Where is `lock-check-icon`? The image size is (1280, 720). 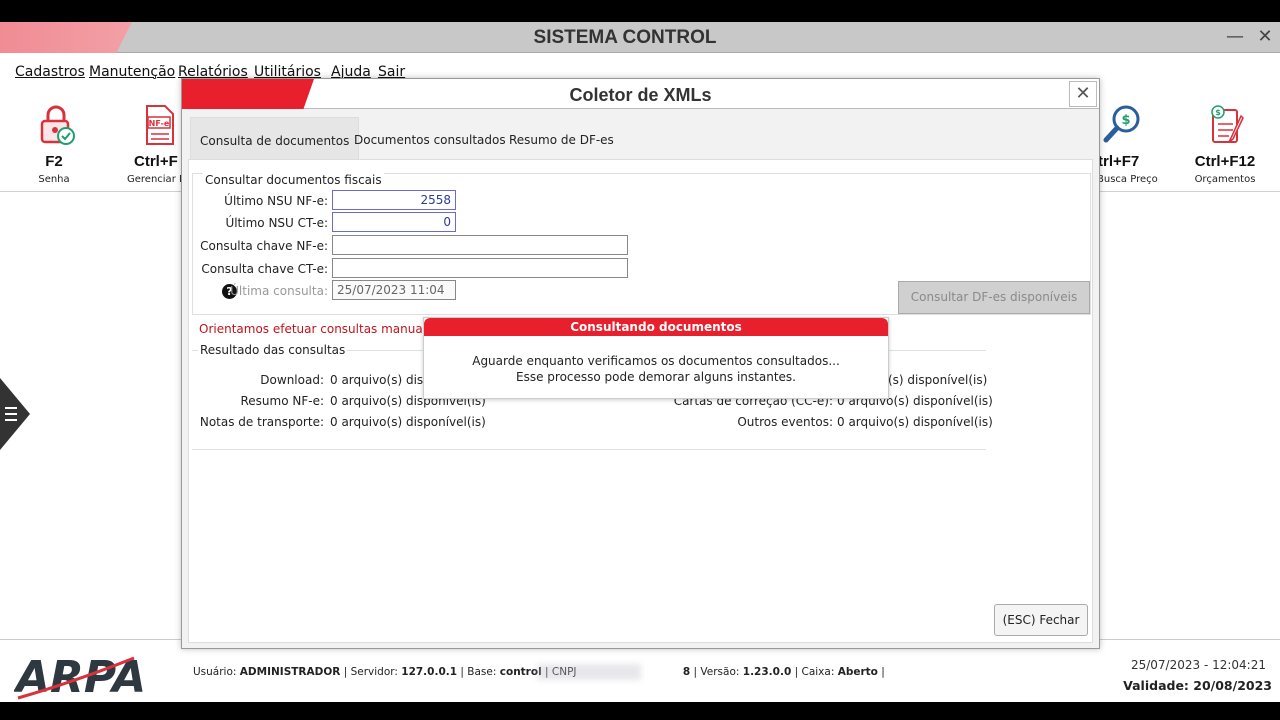 lock-check-icon is located at coordinates (57, 125).